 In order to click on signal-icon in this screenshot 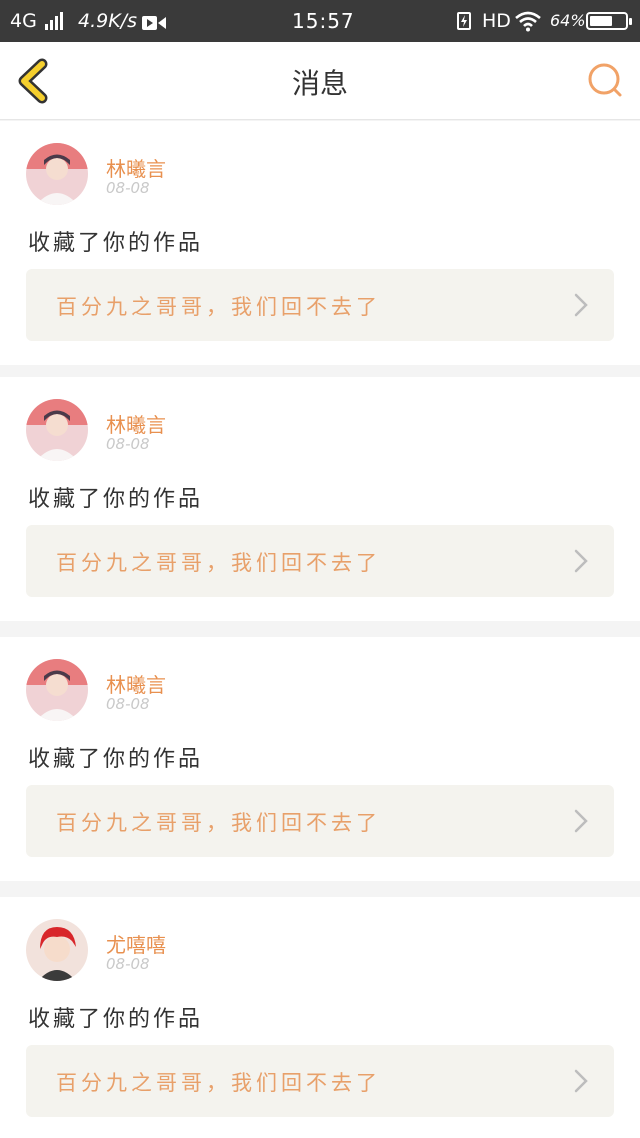, I will do `click(55, 21)`.